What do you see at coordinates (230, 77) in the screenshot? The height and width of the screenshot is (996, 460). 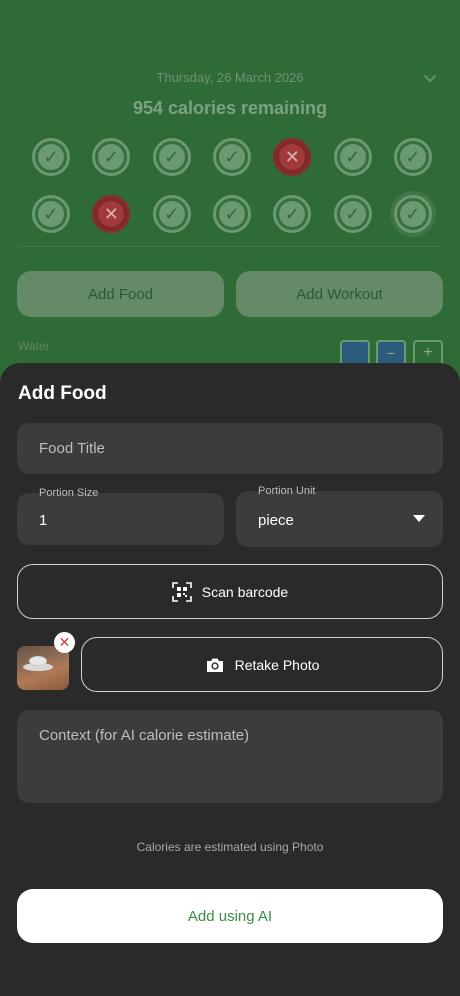 I see `date-label: Thursday, 26 March 2026` at bounding box center [230, 77].